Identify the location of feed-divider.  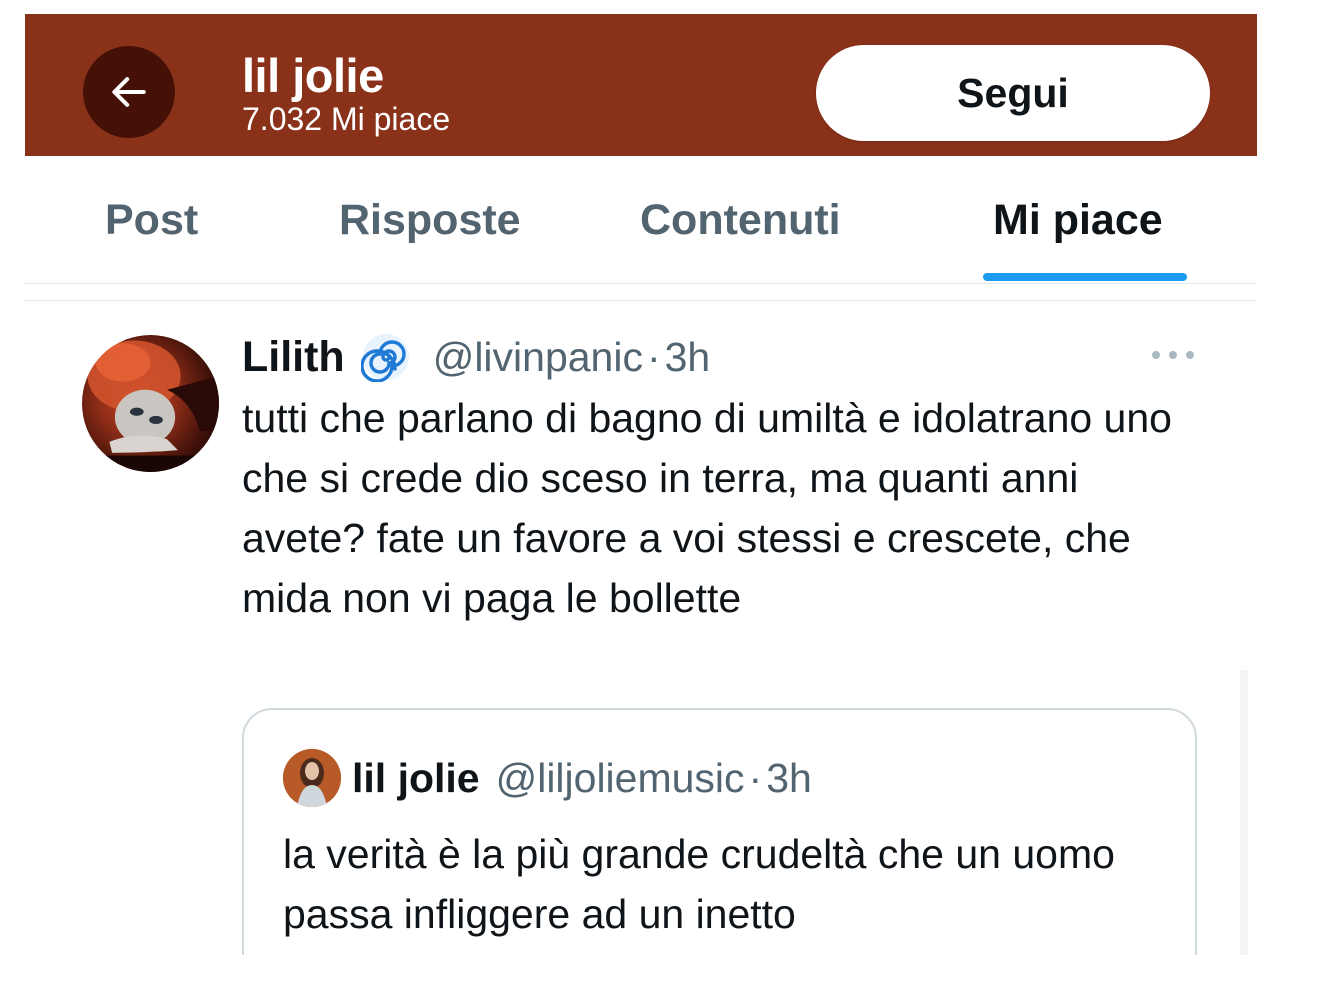
(641, 300).